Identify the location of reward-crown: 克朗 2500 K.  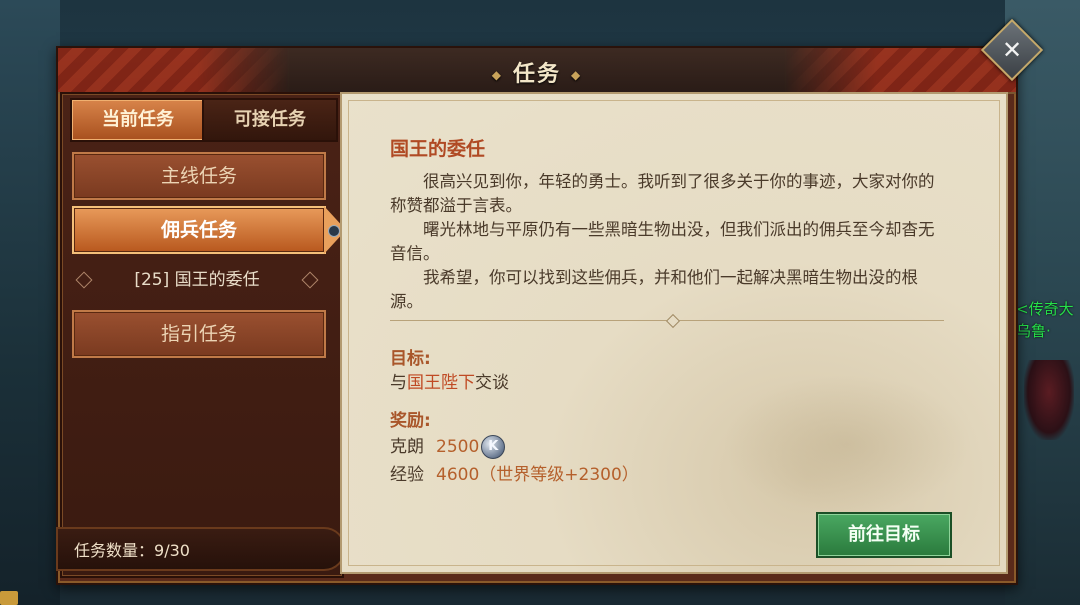
(448, 445).